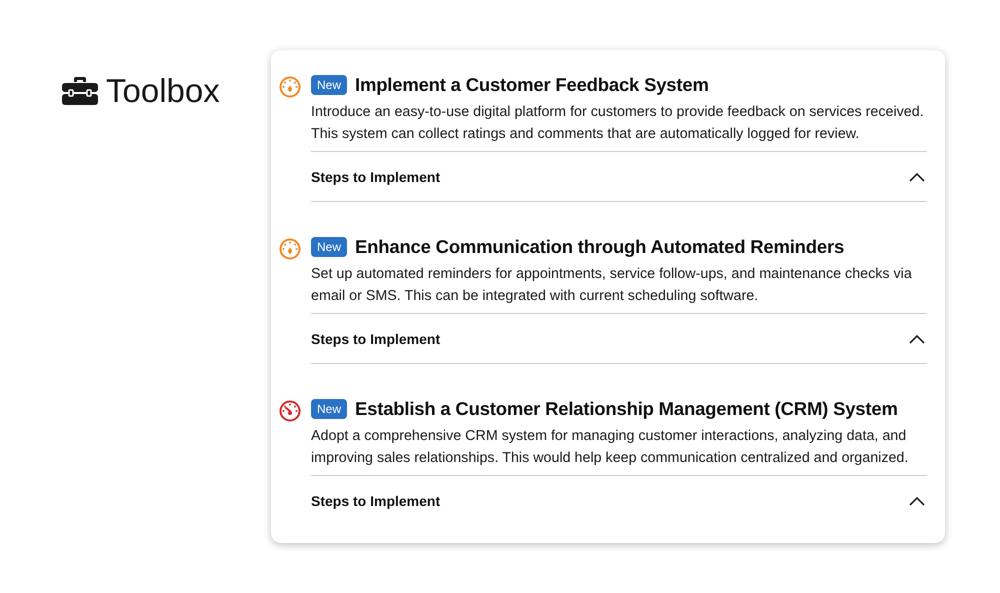 The image size is (1000, 593). I want to click on app-title: Toolbox, so click(163, 91).